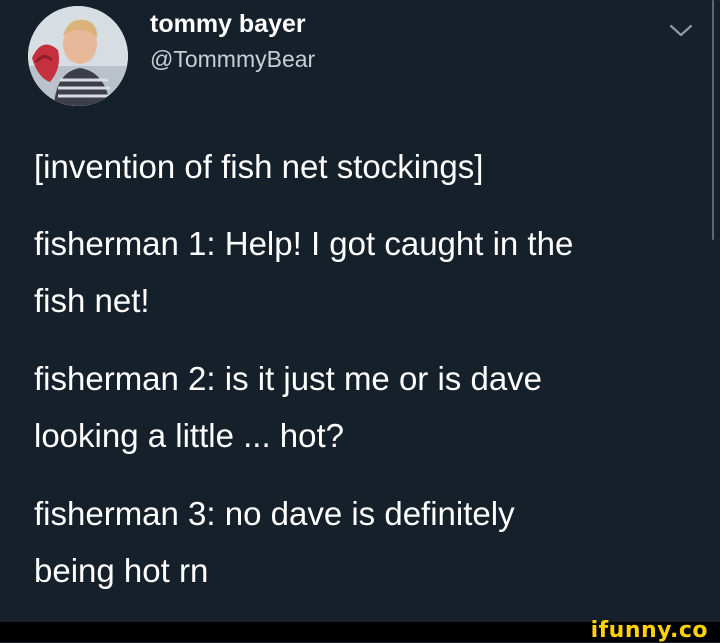 The width and height of the screenshot is (720, 643). Describe the element at coordinates (259, 166) in the screenshot. I see `tweet-text-line: [invention of fish net stockings]` at that location.